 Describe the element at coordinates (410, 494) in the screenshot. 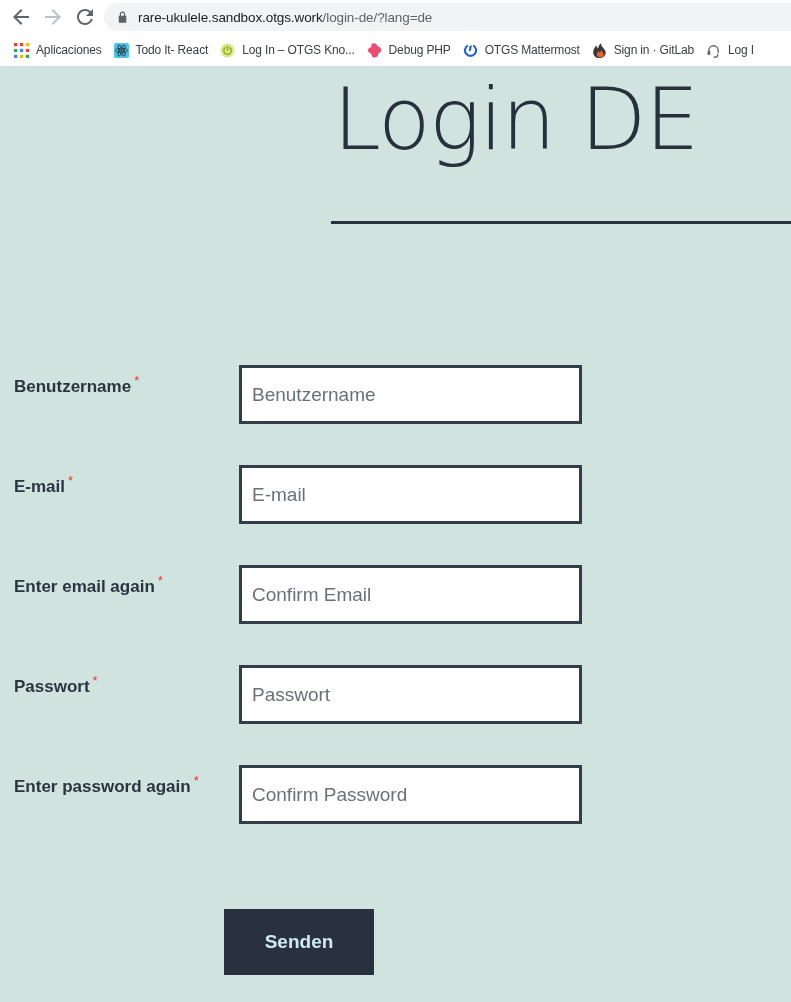

I see `input-field: E-mail` at that location.